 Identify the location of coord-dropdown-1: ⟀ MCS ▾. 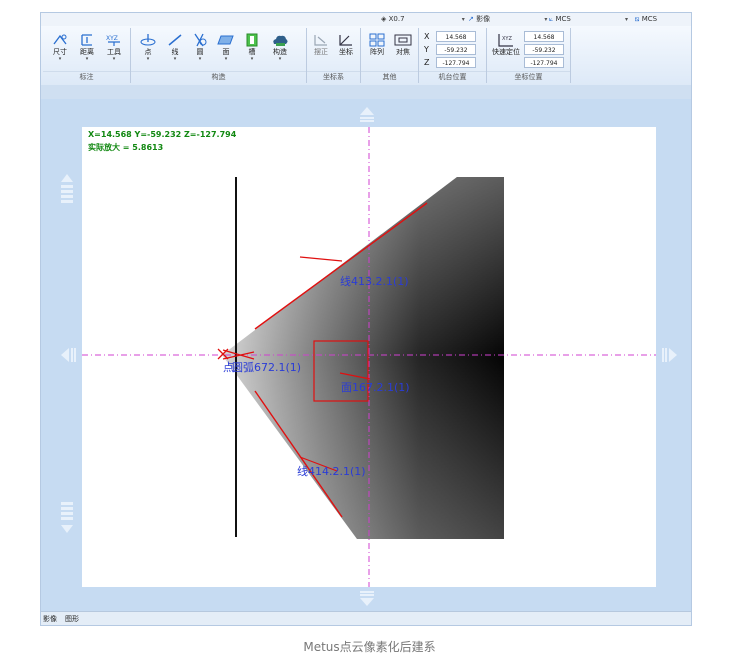
(588, 19).